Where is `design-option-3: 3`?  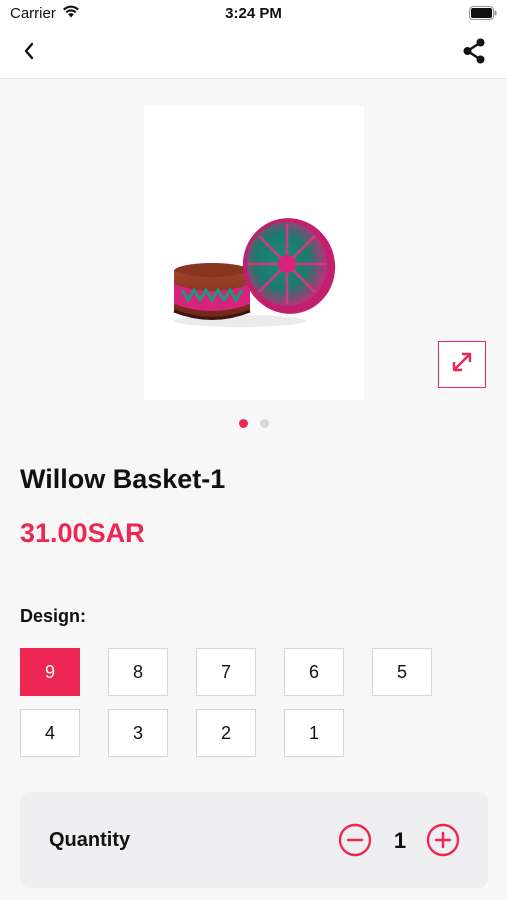 design-option-3: 3 is located at coordinates (138, 733).